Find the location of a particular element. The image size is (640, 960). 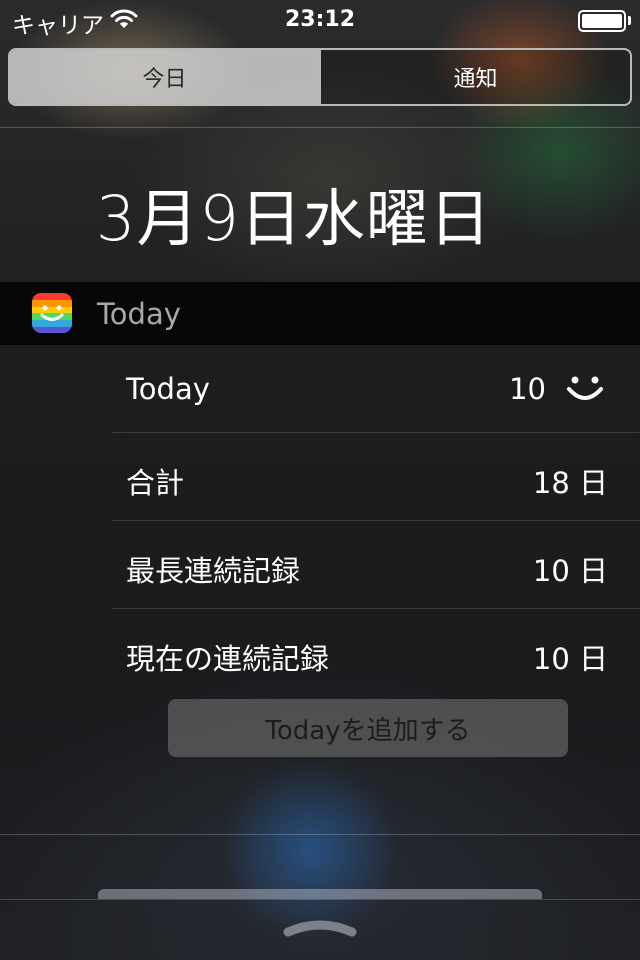

add-today-button: Todayを追加する is located at coordinates (368, 728).